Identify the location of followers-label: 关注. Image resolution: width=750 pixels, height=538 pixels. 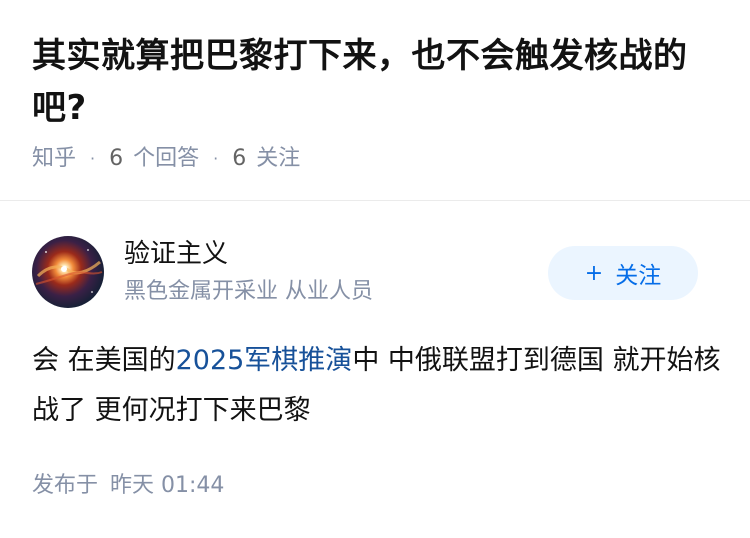
(278, 159).